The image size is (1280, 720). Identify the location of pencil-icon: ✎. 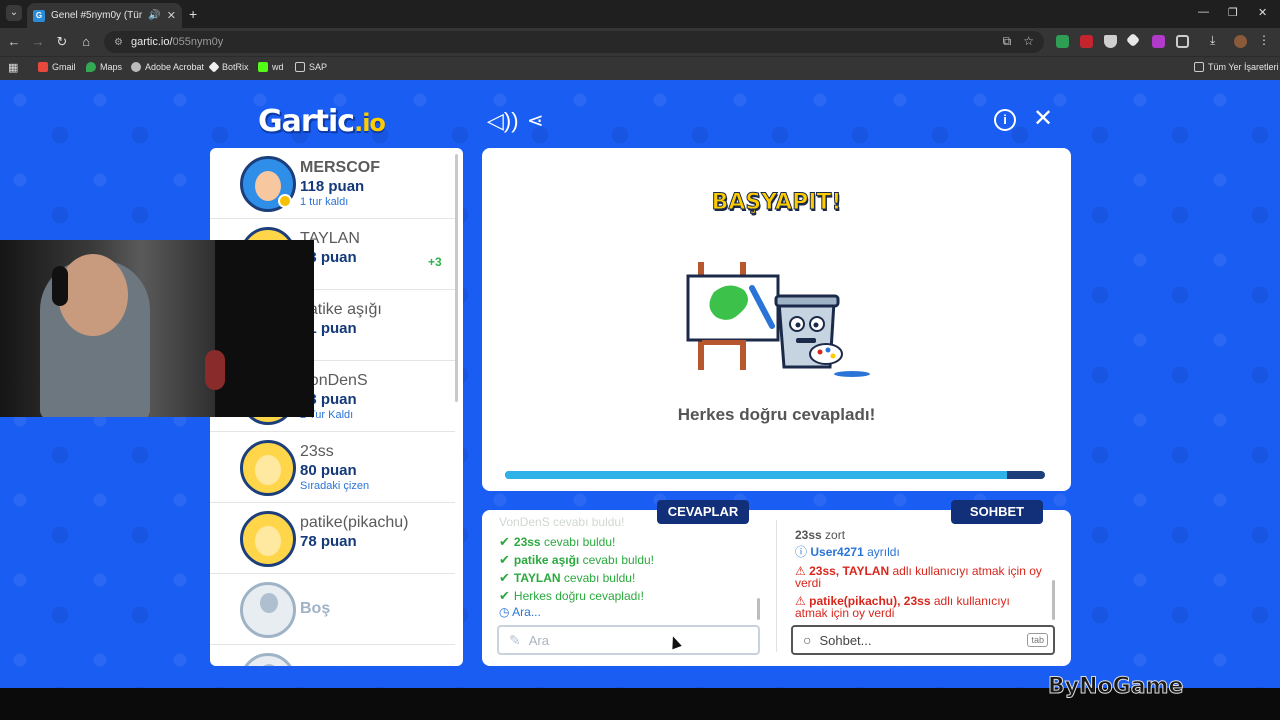
(515, 639).